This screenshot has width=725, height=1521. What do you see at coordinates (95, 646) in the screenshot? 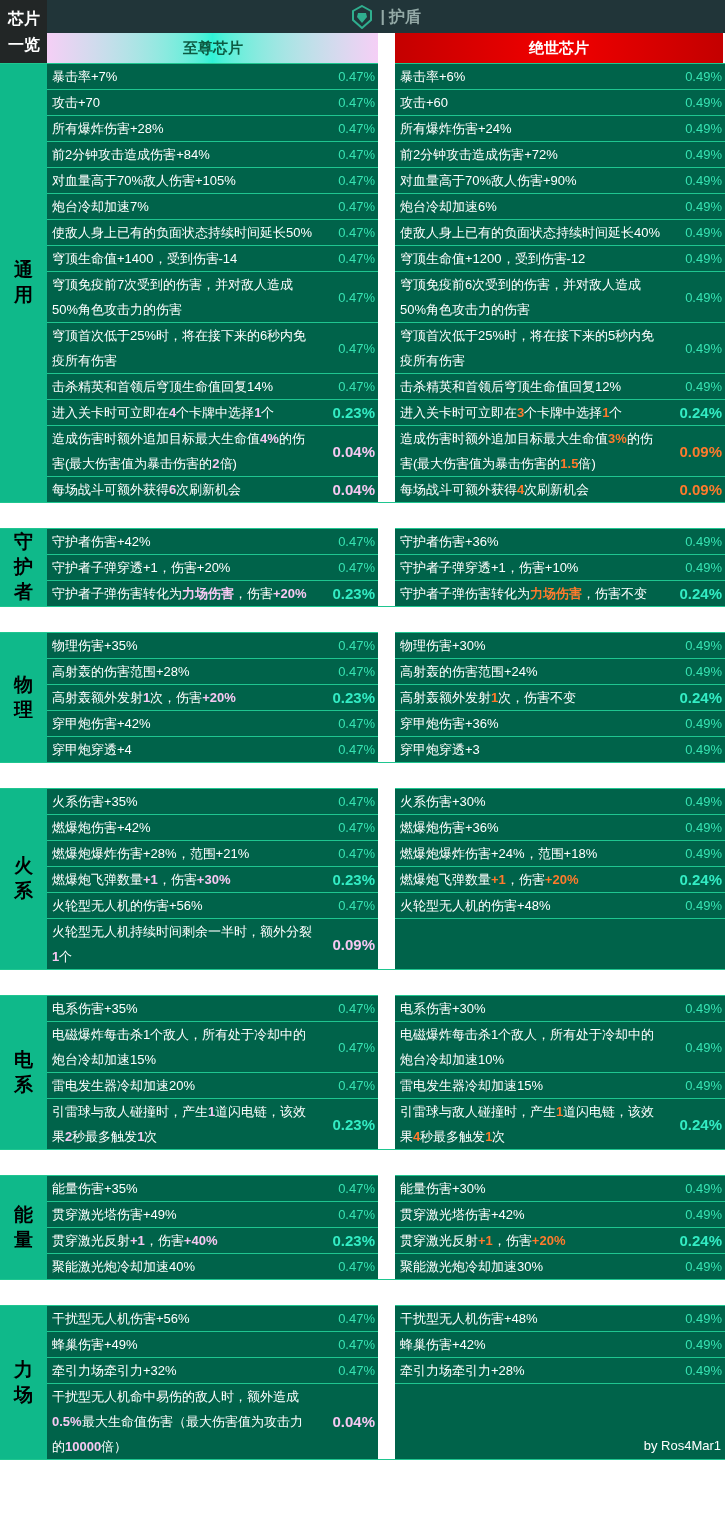
I see `chip-effect: 物理伤害+35%` at bounding box center [95, 646].